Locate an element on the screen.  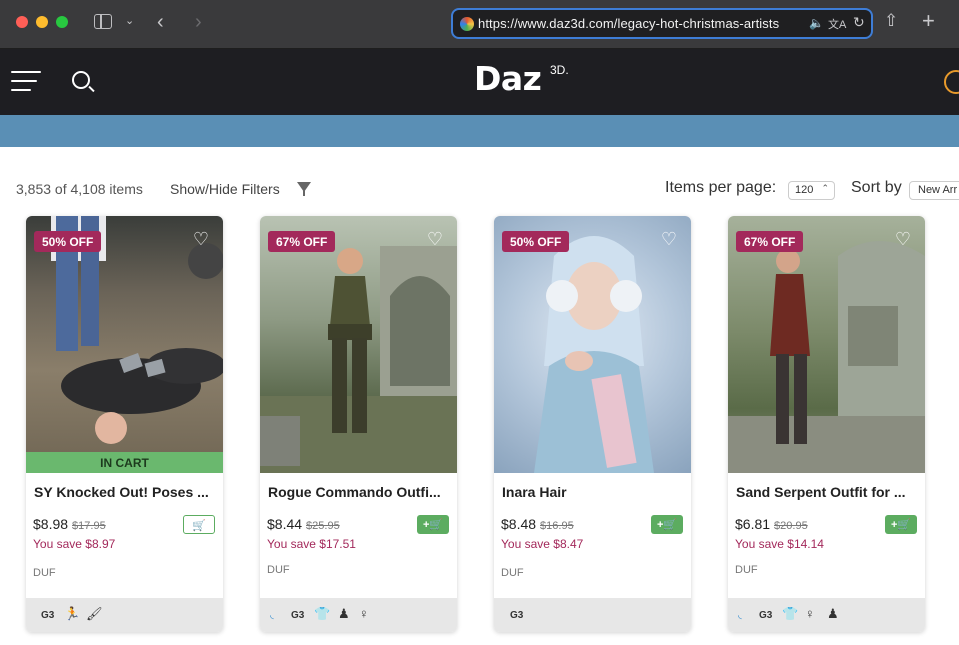
old-price: $25.95 is located at coordinates (323, 526).